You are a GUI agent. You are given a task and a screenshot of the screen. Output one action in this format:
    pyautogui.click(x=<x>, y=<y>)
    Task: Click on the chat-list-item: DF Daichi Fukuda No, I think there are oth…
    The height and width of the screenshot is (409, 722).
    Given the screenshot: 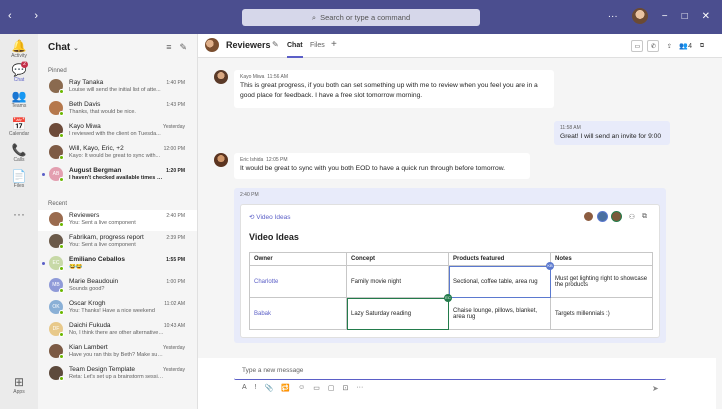 What is the action you would take?
    pyautogui.click(x=117, y=330)
    